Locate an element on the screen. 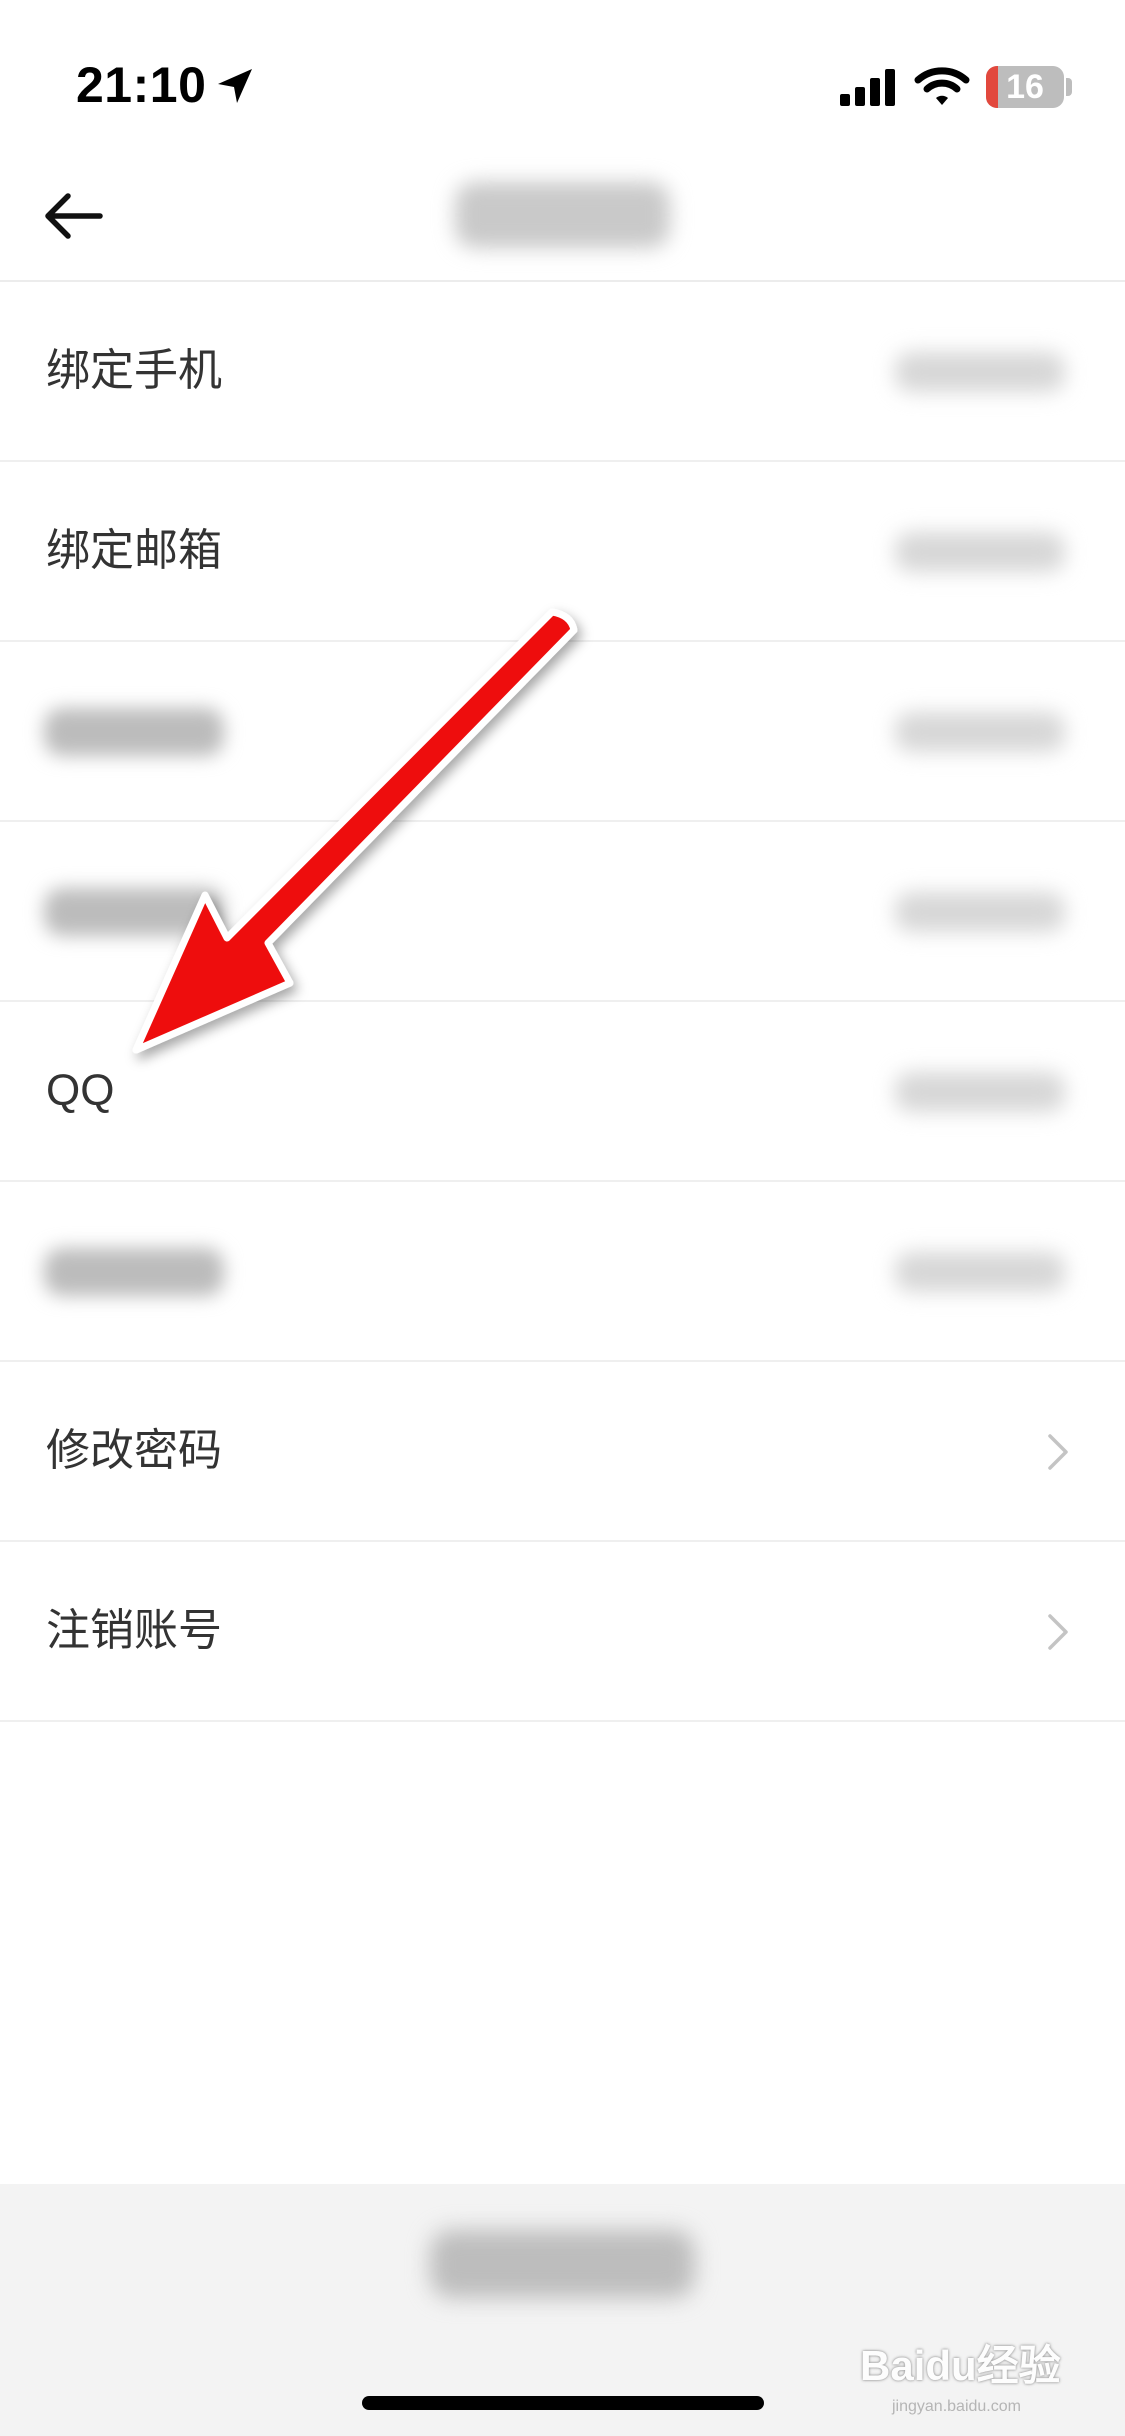 The image size is (1125, 2436). home-indicator is located at coordinates (563, 2403).